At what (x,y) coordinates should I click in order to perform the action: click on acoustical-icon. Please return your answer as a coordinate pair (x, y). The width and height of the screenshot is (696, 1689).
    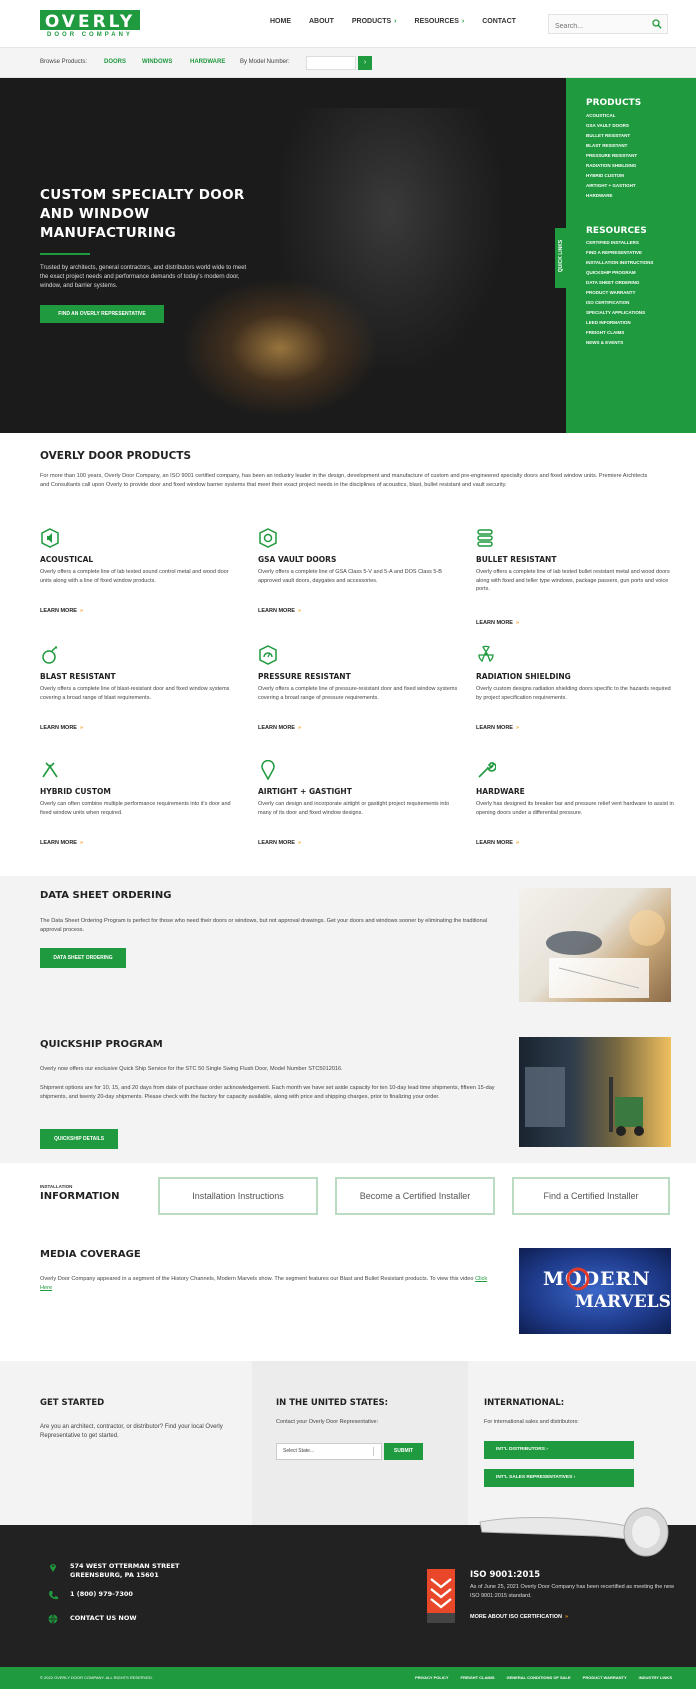
    Looking at the image, I should click on (50, 538).